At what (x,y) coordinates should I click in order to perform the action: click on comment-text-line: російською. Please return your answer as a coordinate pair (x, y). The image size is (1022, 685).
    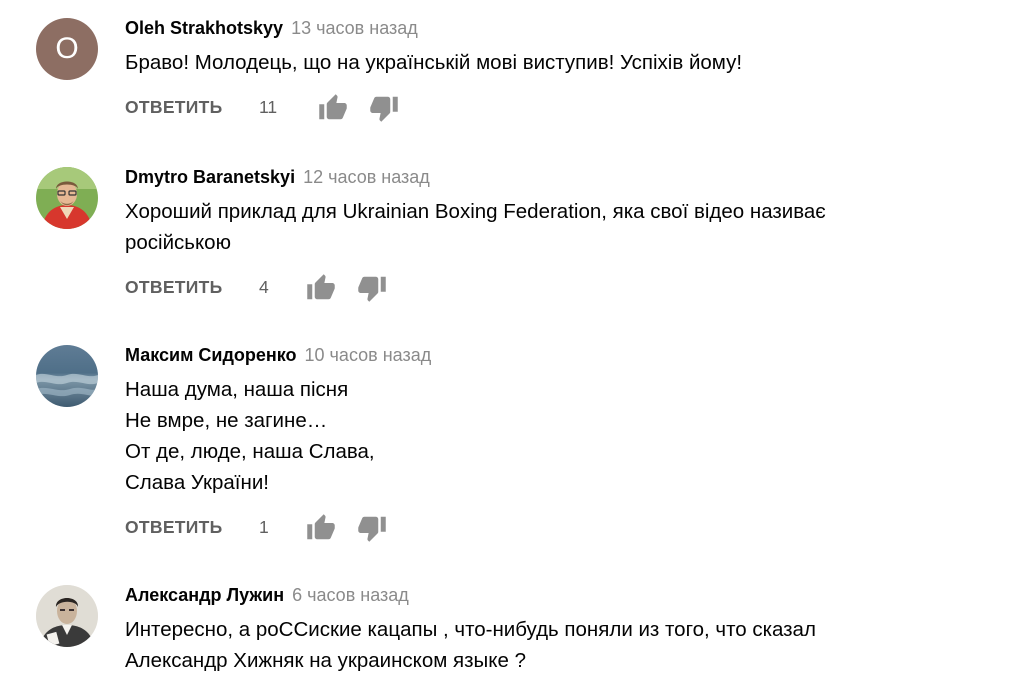
    Looking at the image, I should click on (178, 242).